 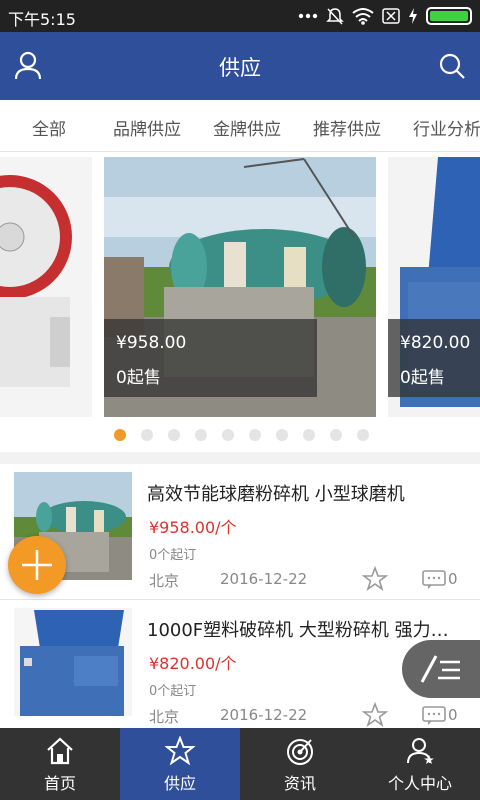 I want to click on mute-bell-icon, so click(x=335, y=16).